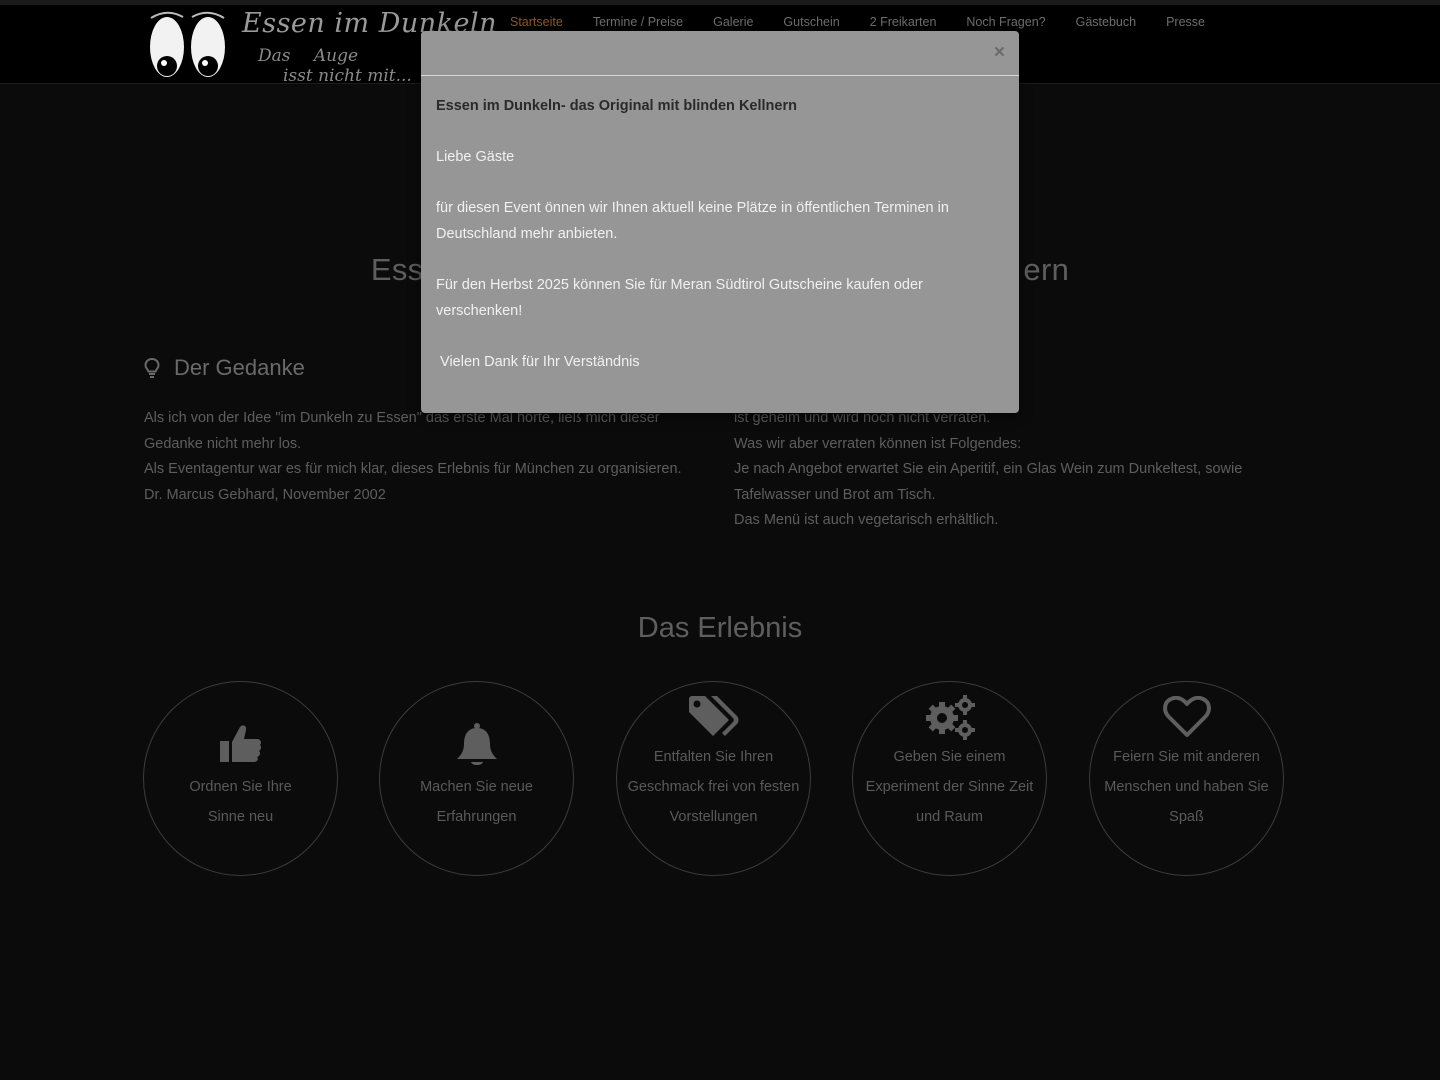 Image resolution: width=1440 pixels, height=1080 pixels. Describe the element at coordinates (720, 53) in the screenshot. I see `modal-header: ×` at that location.